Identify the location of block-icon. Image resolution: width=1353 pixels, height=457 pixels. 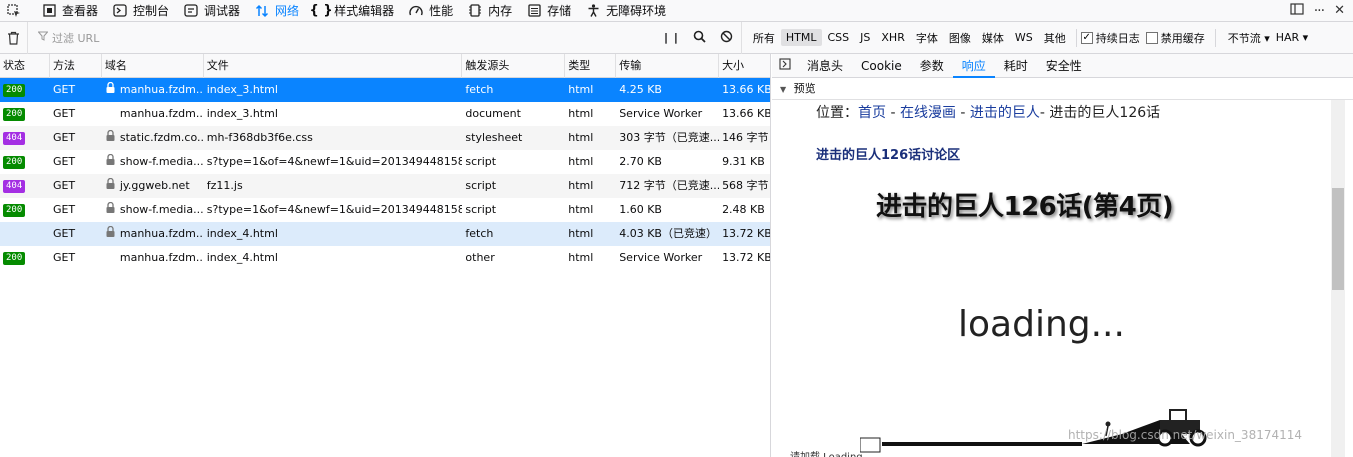
(726, 38).